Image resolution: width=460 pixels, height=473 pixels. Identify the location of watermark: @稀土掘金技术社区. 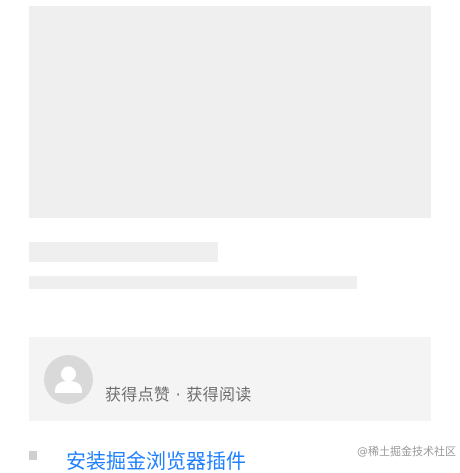
(406, 451).